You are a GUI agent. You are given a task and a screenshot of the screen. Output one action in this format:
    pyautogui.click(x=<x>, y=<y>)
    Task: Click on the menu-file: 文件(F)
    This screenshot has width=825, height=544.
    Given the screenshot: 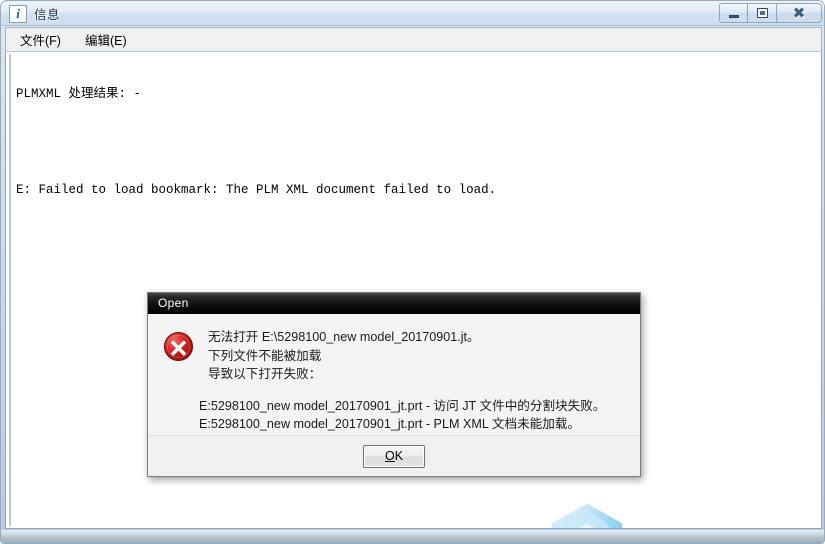 What is the action you would take?
    pyautogui.click(x=40, y=39)
    